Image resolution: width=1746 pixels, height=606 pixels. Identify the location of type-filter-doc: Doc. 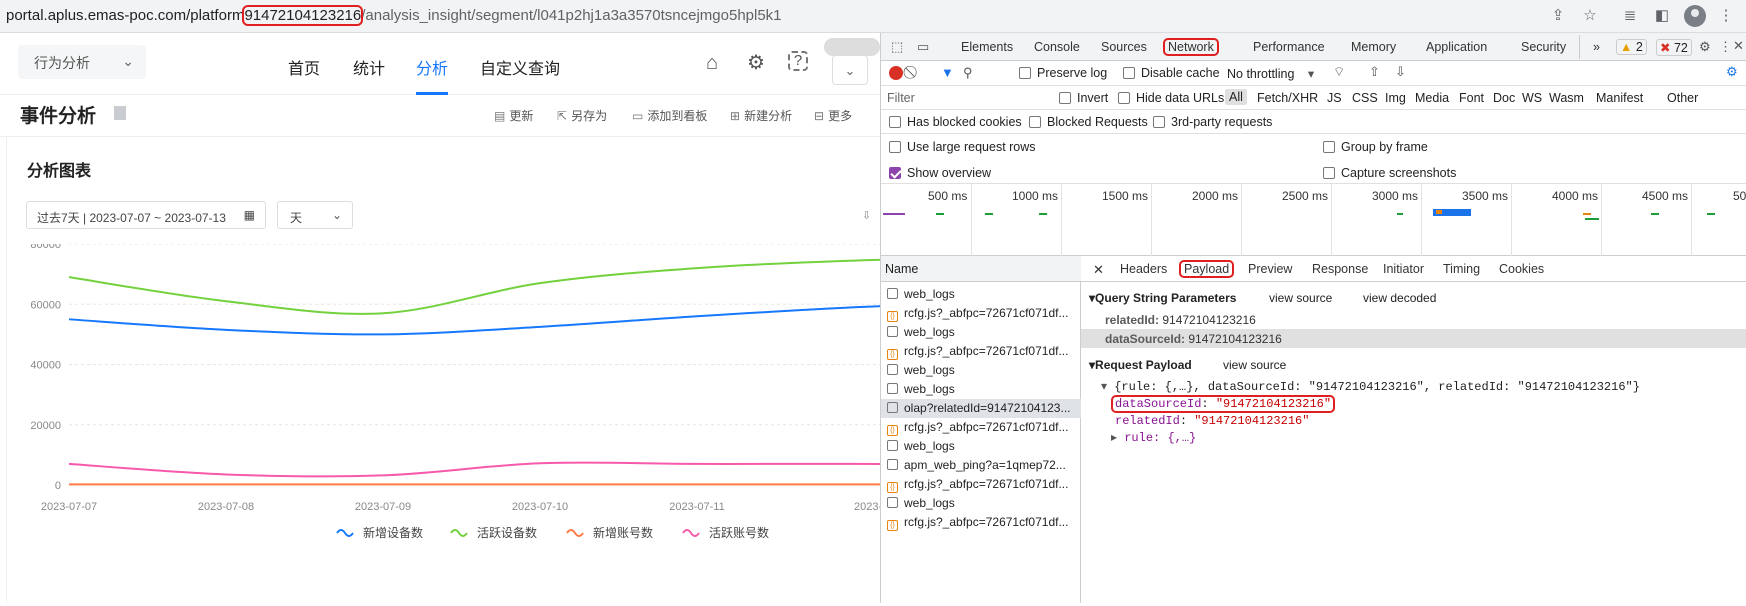
(1504, 98).